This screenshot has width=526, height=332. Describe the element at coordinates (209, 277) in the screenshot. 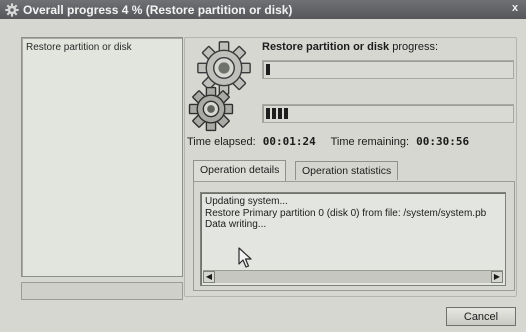

I see `scroll-left-icon: ◀` at that location.